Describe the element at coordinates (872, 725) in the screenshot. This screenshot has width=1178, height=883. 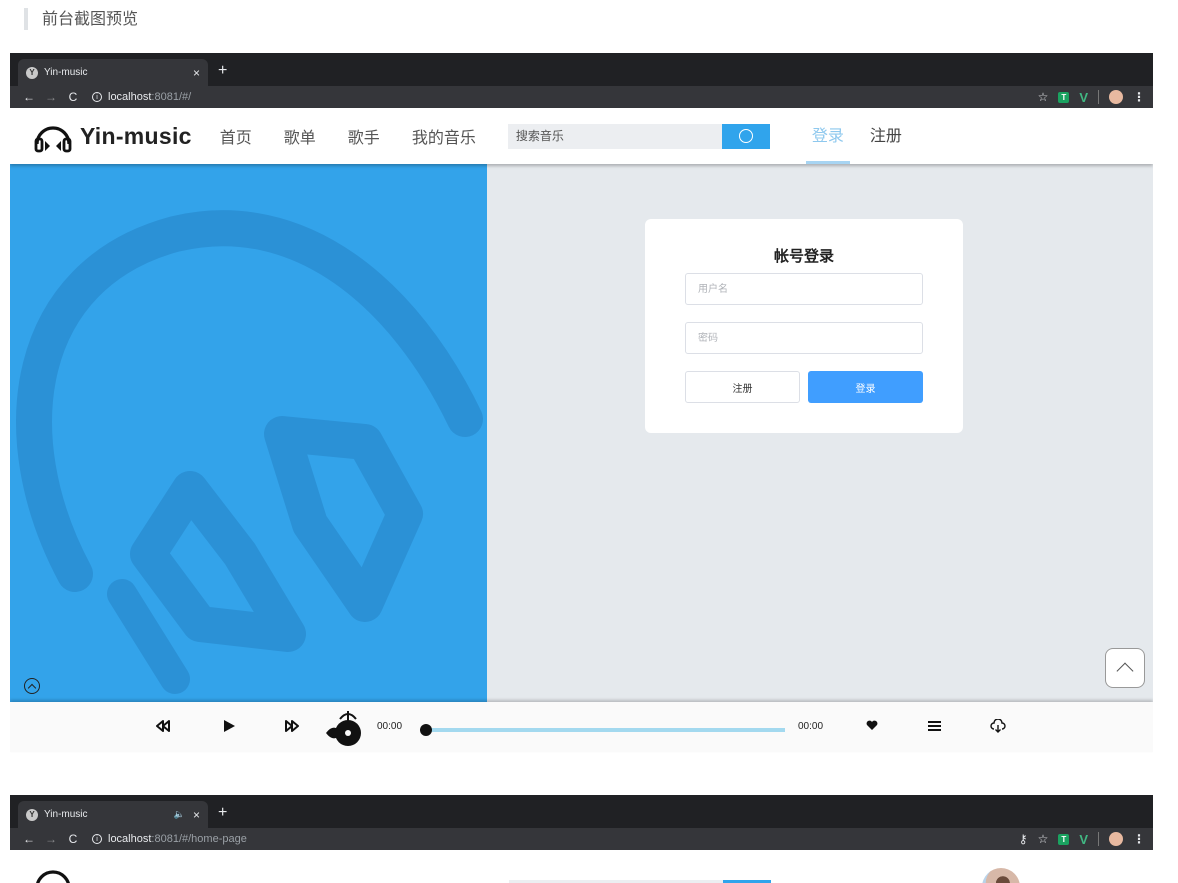
I see `heart-icon` at that location.